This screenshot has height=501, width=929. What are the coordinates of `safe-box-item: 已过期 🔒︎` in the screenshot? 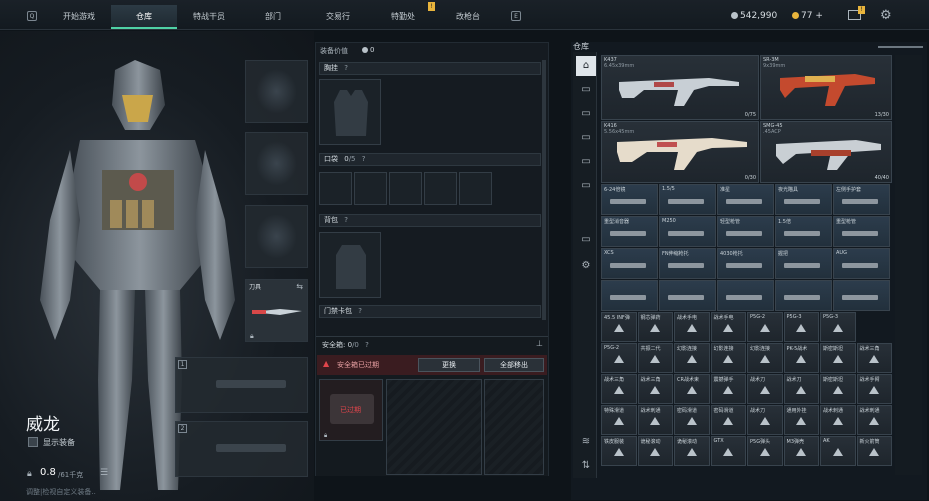 It's located at (351, 410).